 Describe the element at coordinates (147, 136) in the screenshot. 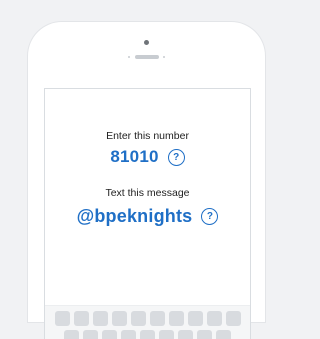

I see `enter-number-label: Enter this number` at that location.